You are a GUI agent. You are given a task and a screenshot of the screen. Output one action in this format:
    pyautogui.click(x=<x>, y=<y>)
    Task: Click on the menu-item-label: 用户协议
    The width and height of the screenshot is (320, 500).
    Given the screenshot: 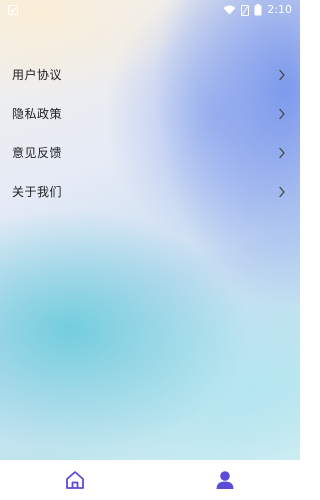 What is the action you would take?
    pyautogui.click(x=37, y=75)
    